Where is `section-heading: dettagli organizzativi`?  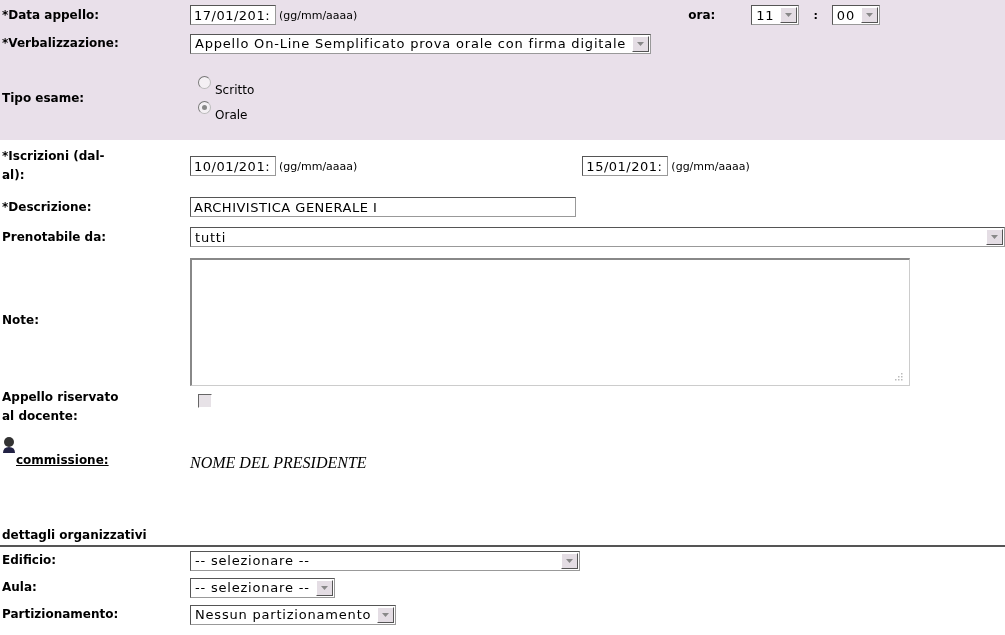 section-heading: dettagli organizzativi is located at coordinates (74, 535).